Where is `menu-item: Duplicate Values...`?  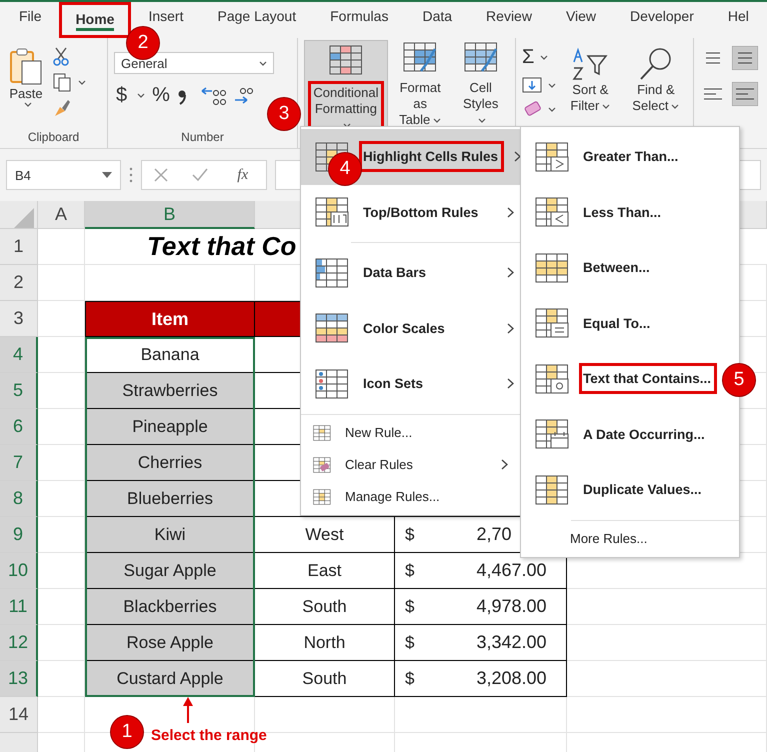
menu-item: Duplicate Values... is located at coordinates (621, 490).